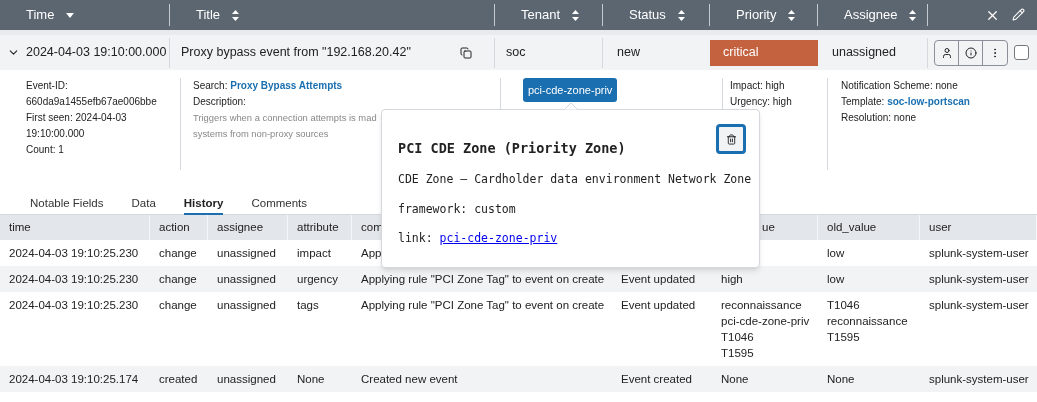  I want to click on tab: Notable Fields, so click(67, 204).